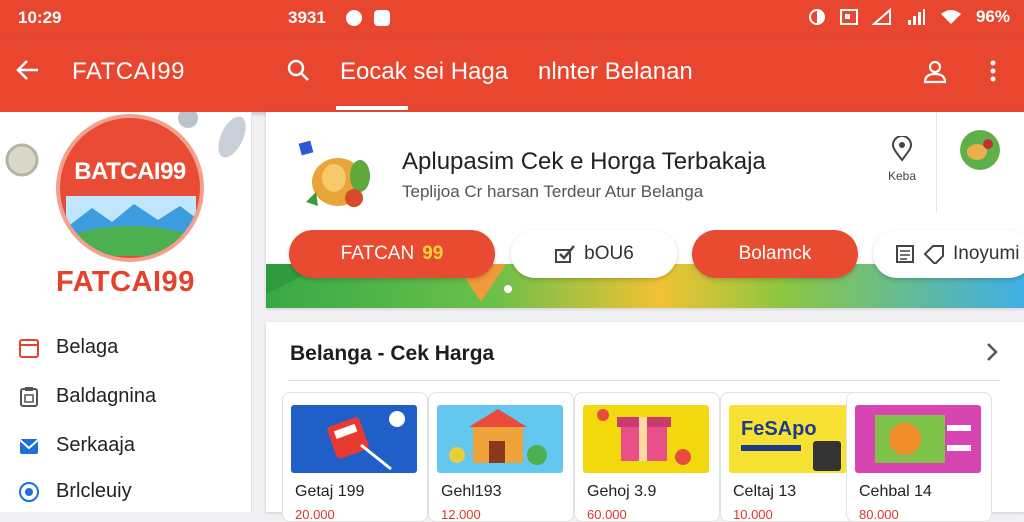 This screenshot has width=1024, height=522. What do you see at coordinates (330, 491) in the screenshot?
I see `card-label: Getaj 199` at bounding box center [330, 491].